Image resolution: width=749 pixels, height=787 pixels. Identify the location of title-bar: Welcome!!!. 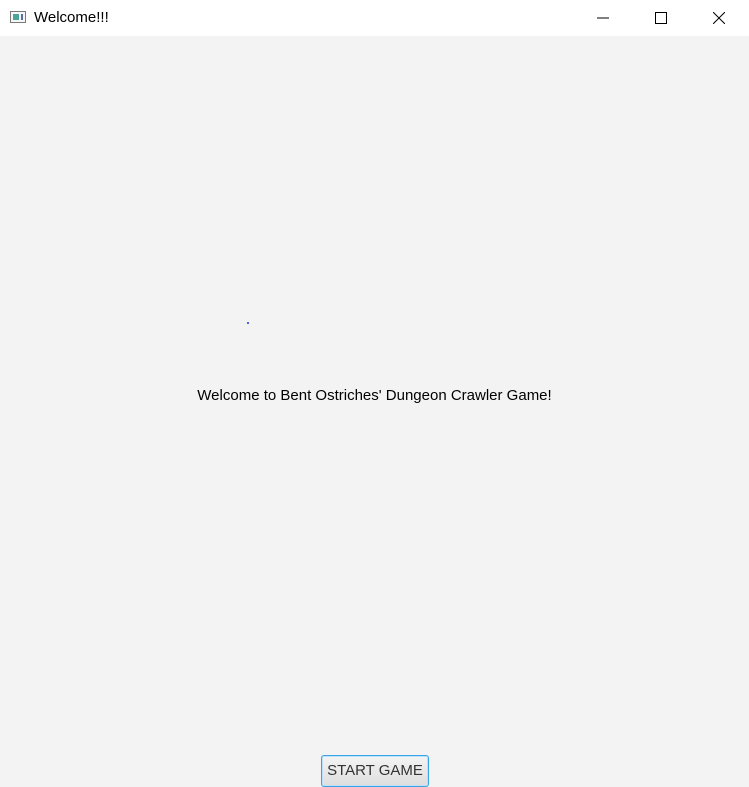
(374, 18).